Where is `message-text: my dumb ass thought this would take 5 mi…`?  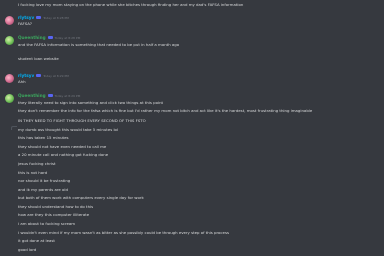
message-text: my dumb ass thought this would take 5 mi… is located at coordinates (68, 129).